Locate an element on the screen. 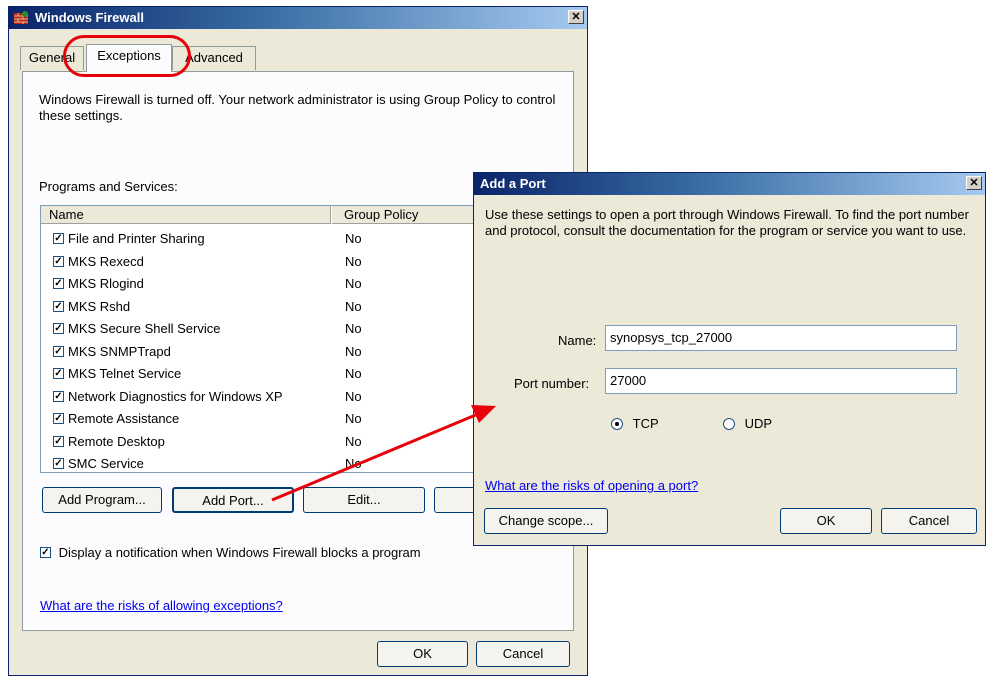  row-name: MKS Rexecd is located at coordinates (106, 261).